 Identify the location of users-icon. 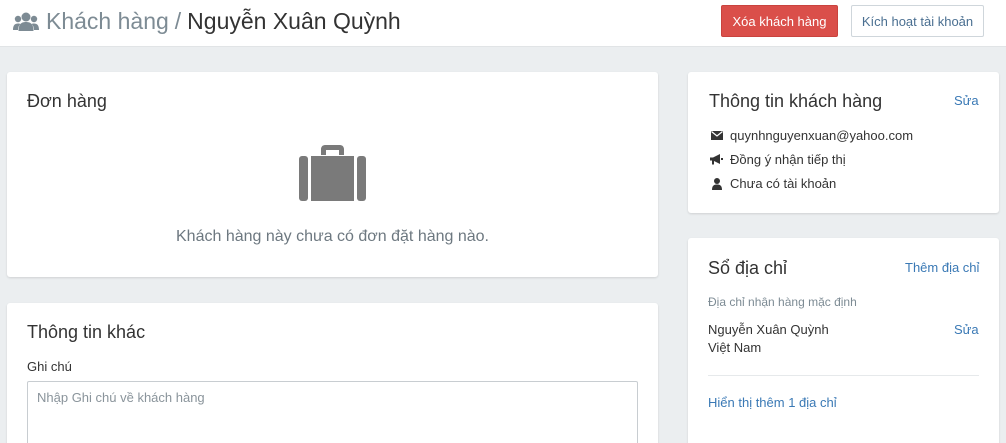
(26, 21).